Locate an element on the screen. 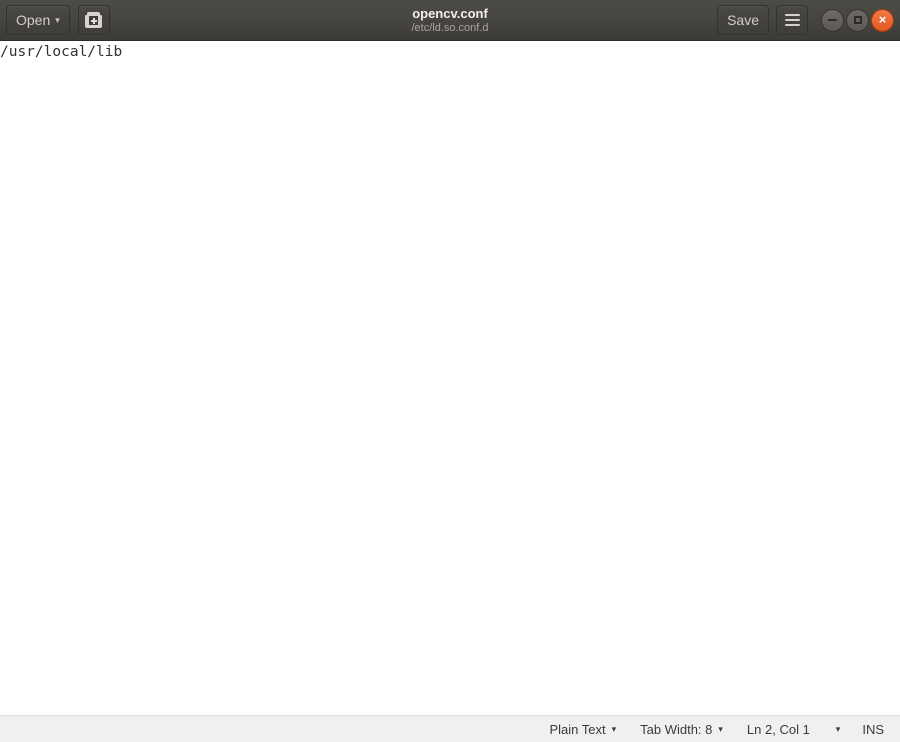  tab-width-label: Tab Width: 8 is located at coordinates (676, 729).